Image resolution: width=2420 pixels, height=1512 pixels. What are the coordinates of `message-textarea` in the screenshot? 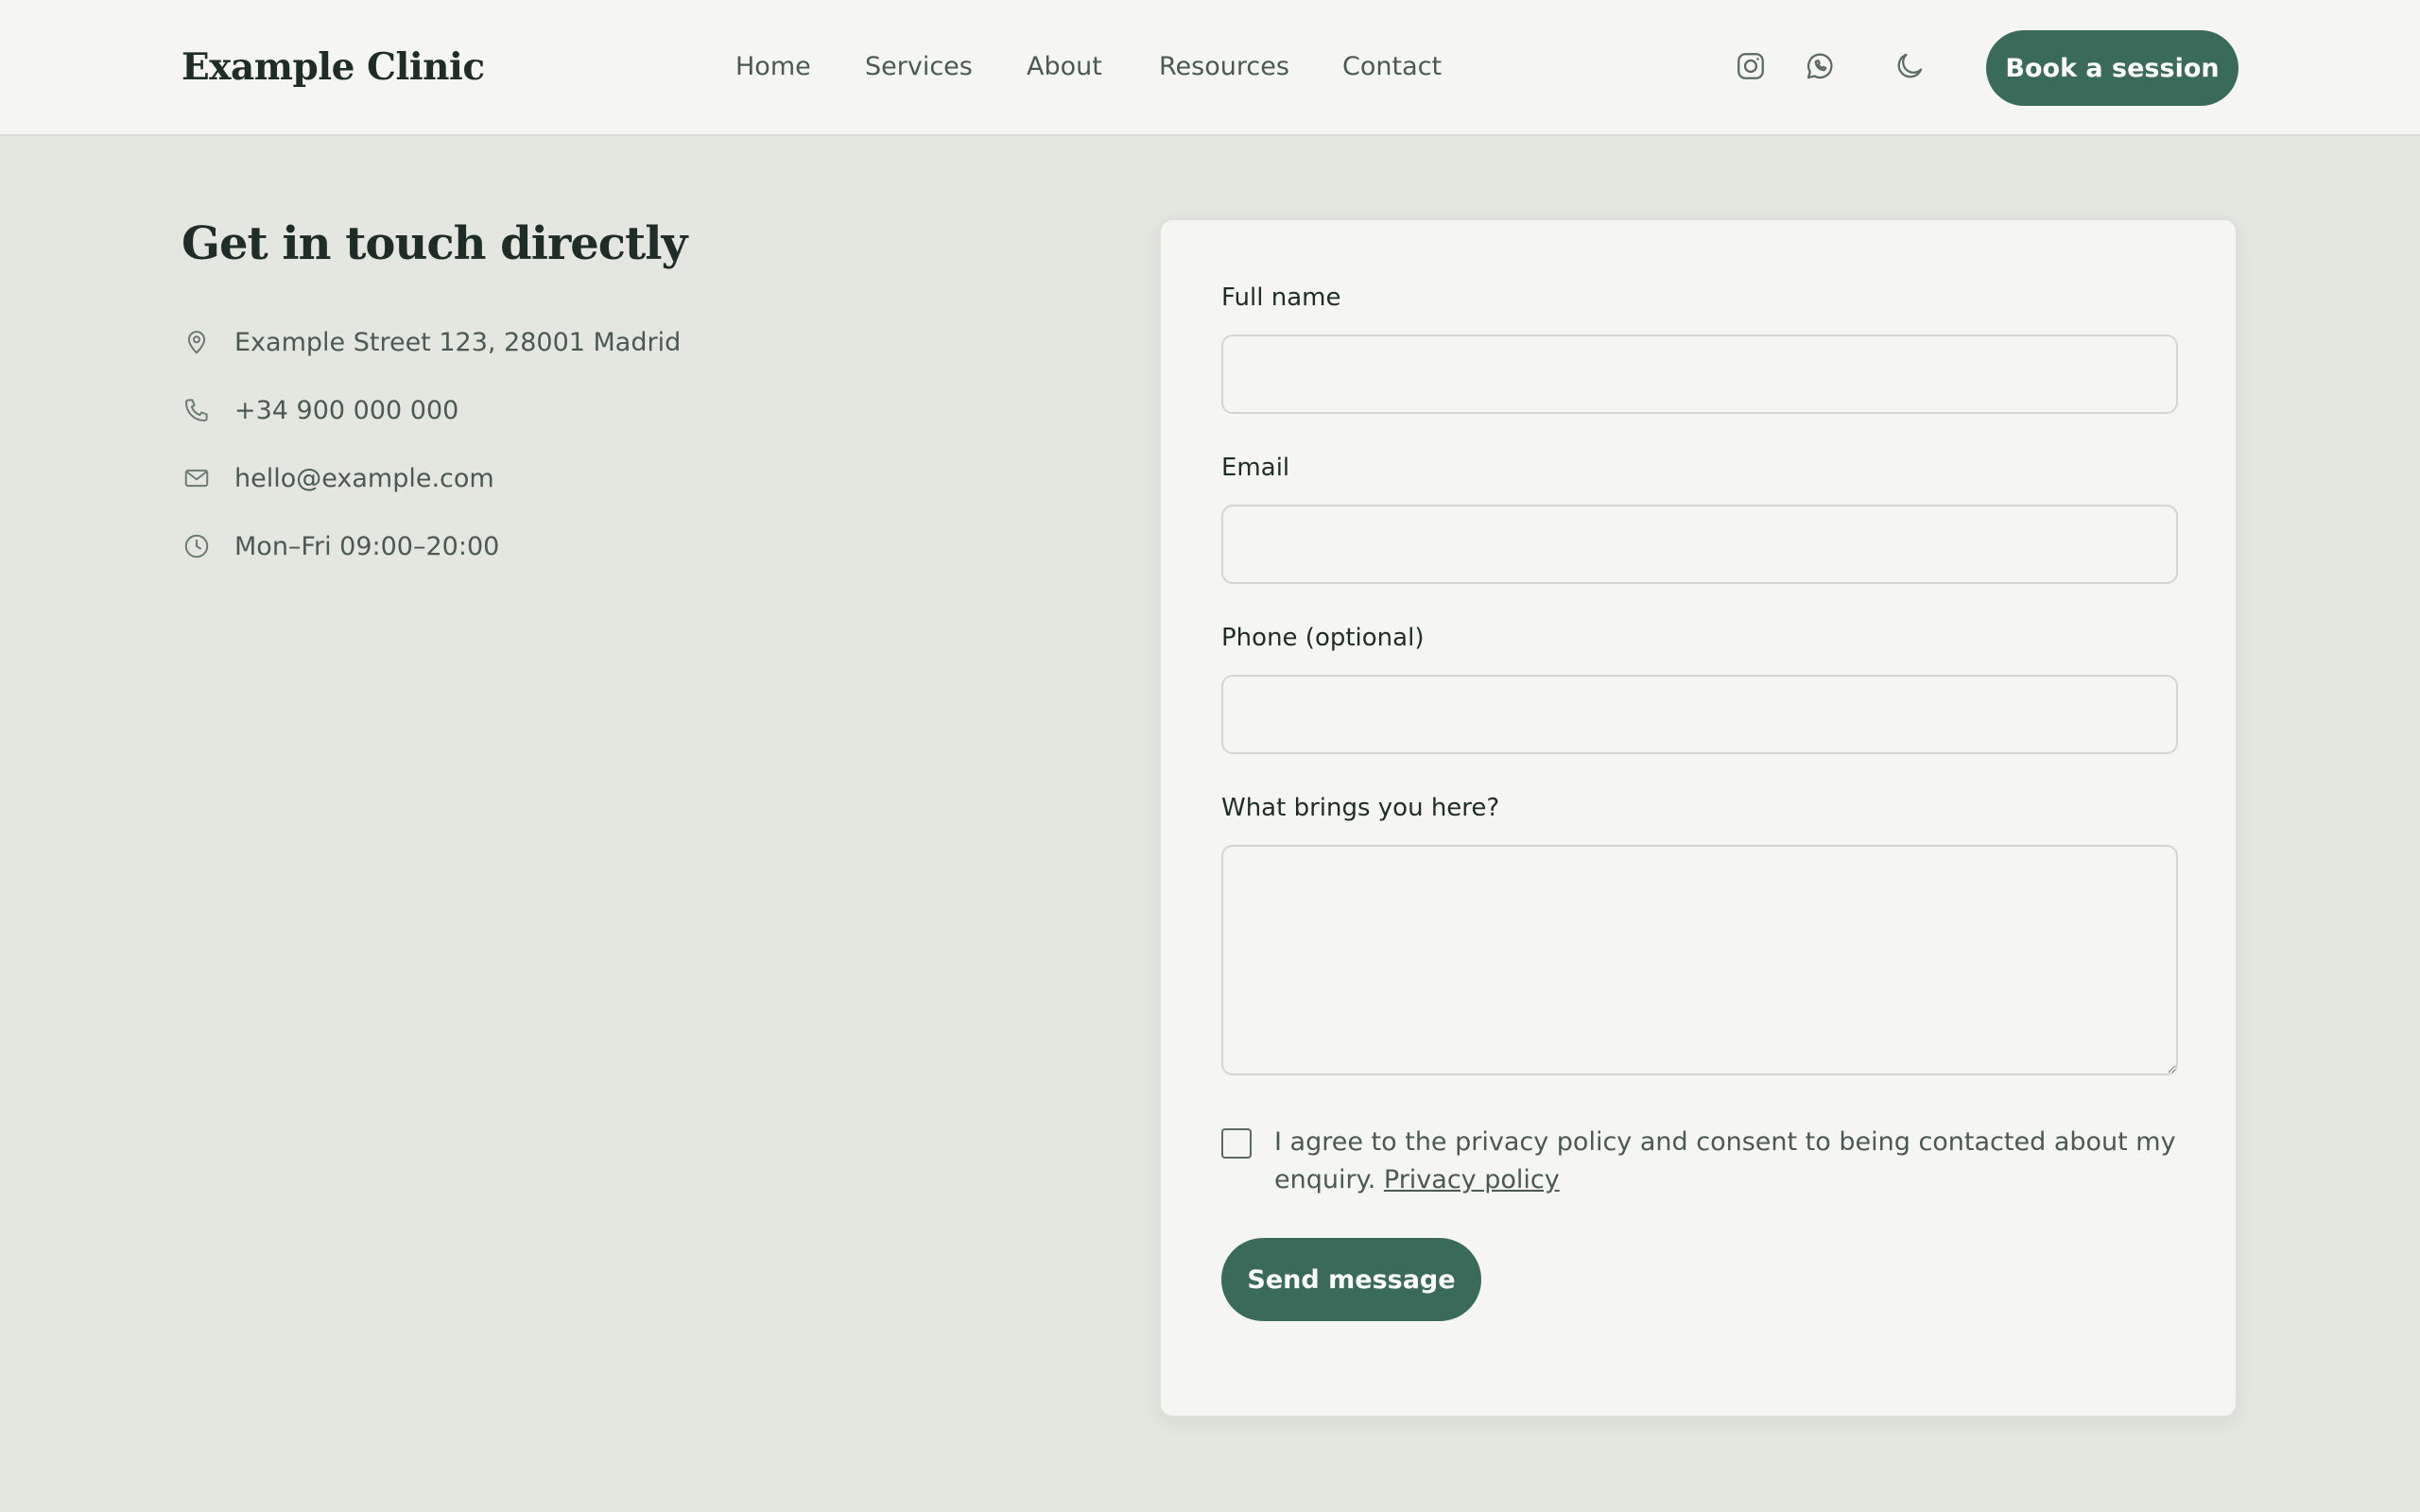 It's located at (1699, 960).